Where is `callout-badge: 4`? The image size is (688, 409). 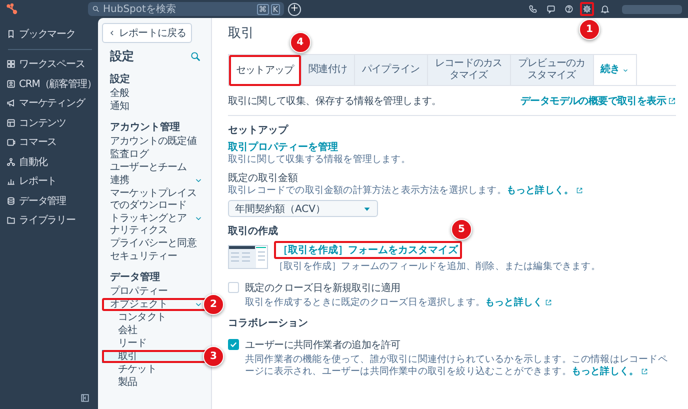
callout-badge: 4 is located at coordinates (300, 42).